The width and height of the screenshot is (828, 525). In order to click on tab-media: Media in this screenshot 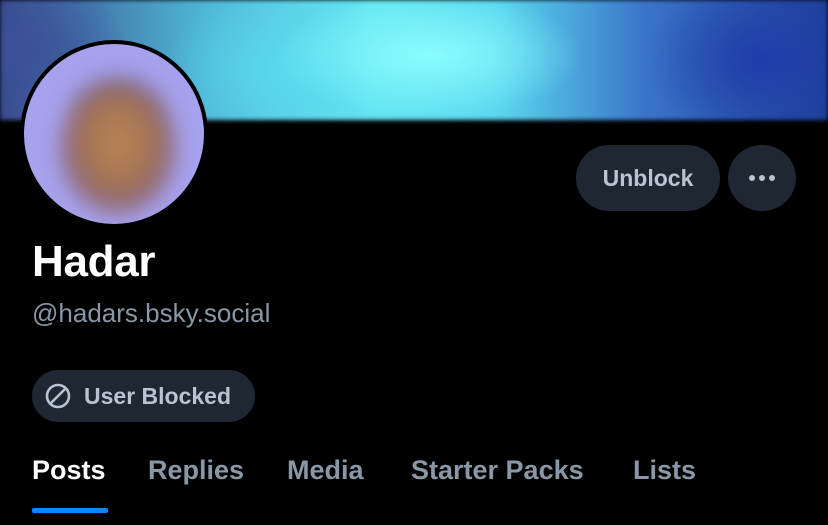, I will do `click(325, 470)`.